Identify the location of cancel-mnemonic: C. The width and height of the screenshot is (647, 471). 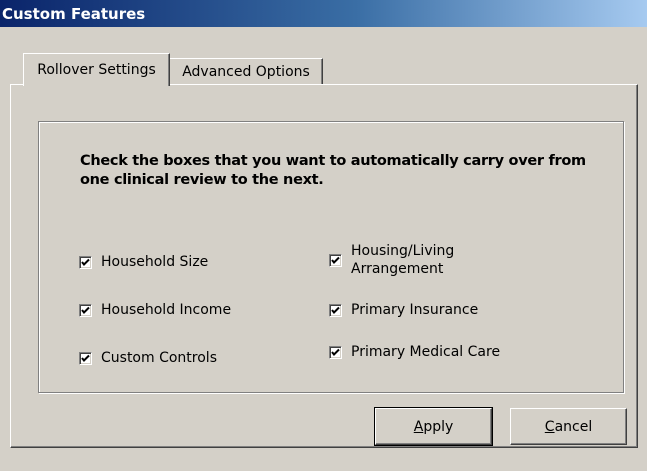
(549, 426).